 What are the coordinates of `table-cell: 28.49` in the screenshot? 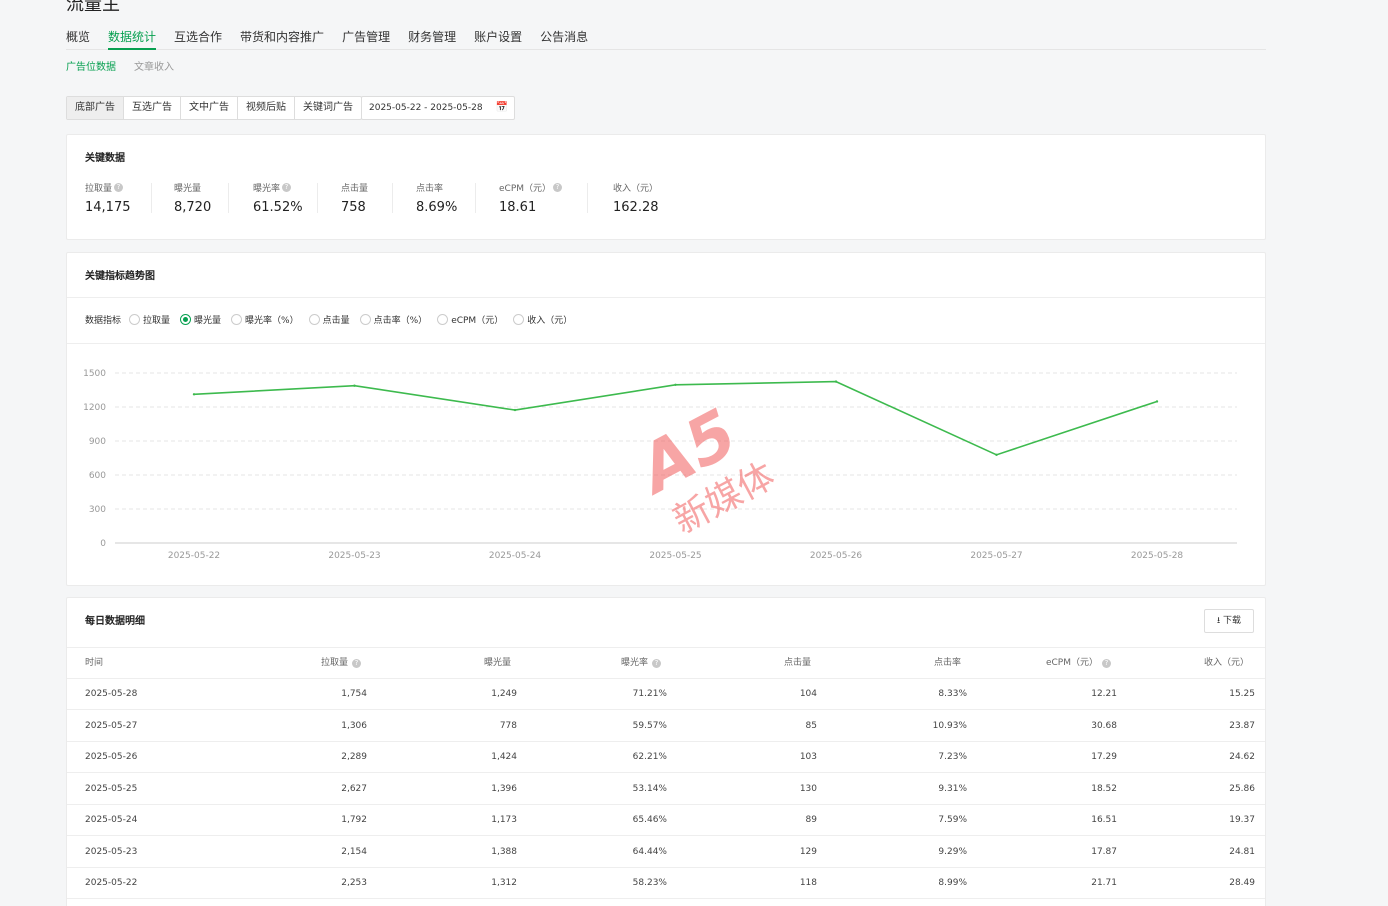 It's located at (1242, 883).